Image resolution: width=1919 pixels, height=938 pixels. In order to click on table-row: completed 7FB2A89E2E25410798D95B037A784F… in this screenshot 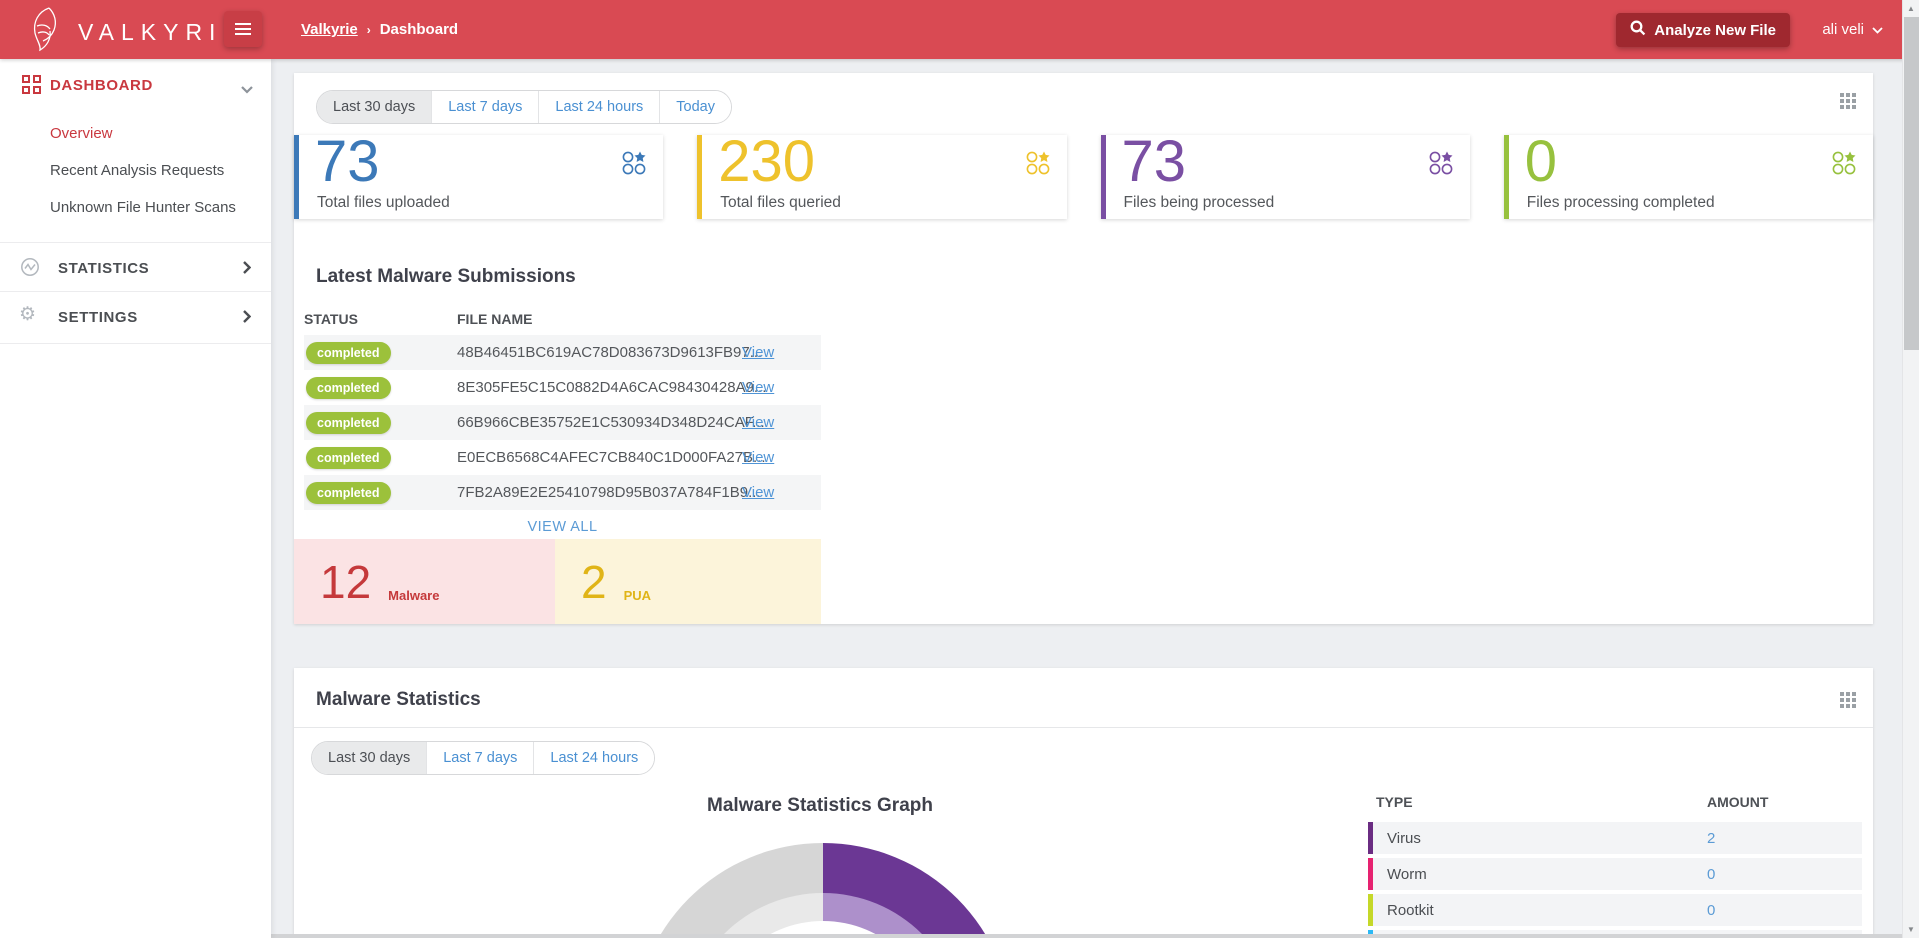, I will do `click(562, 492)`.